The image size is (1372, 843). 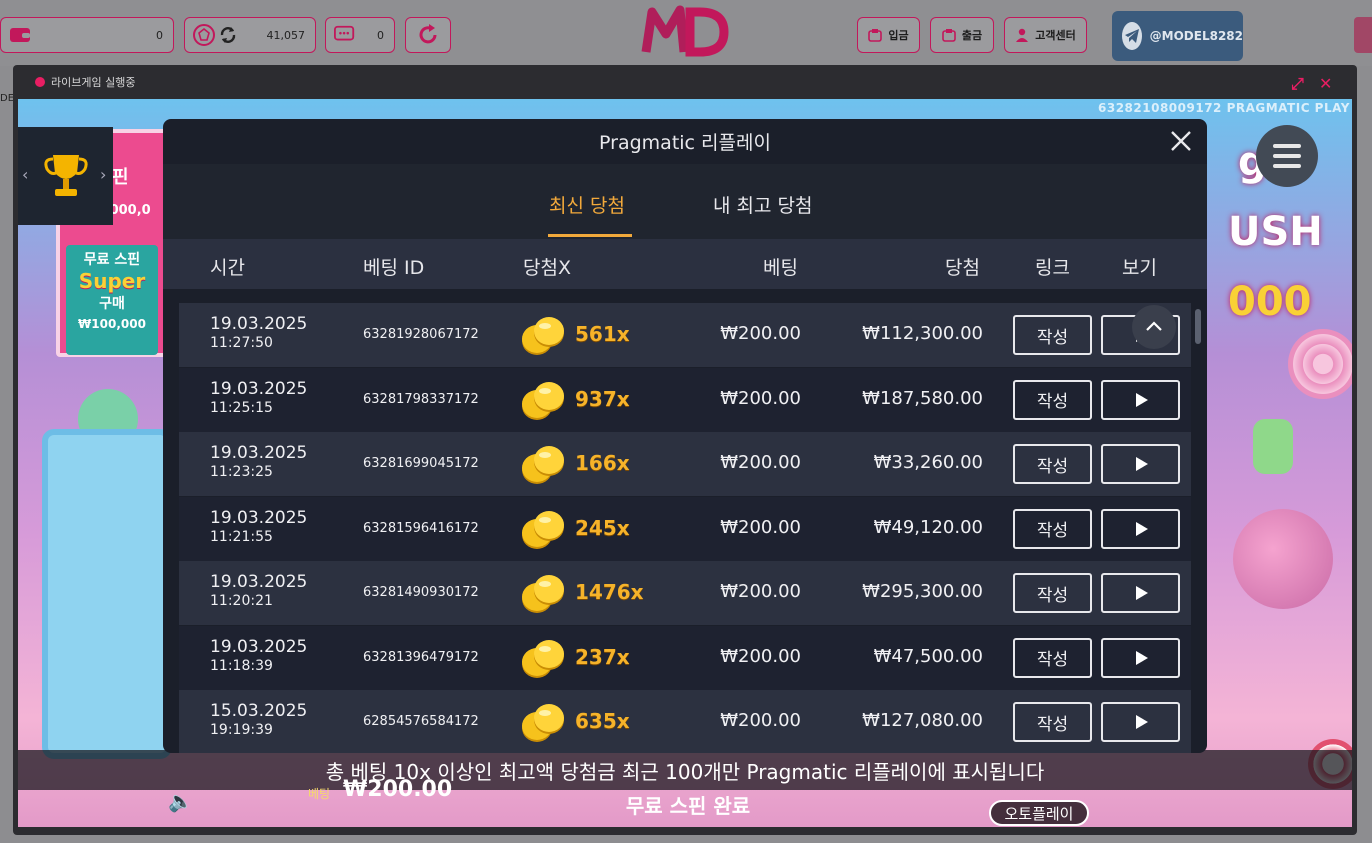 I want to click on promo-amount-text: ₩100,000, so click(x=112, y=324).